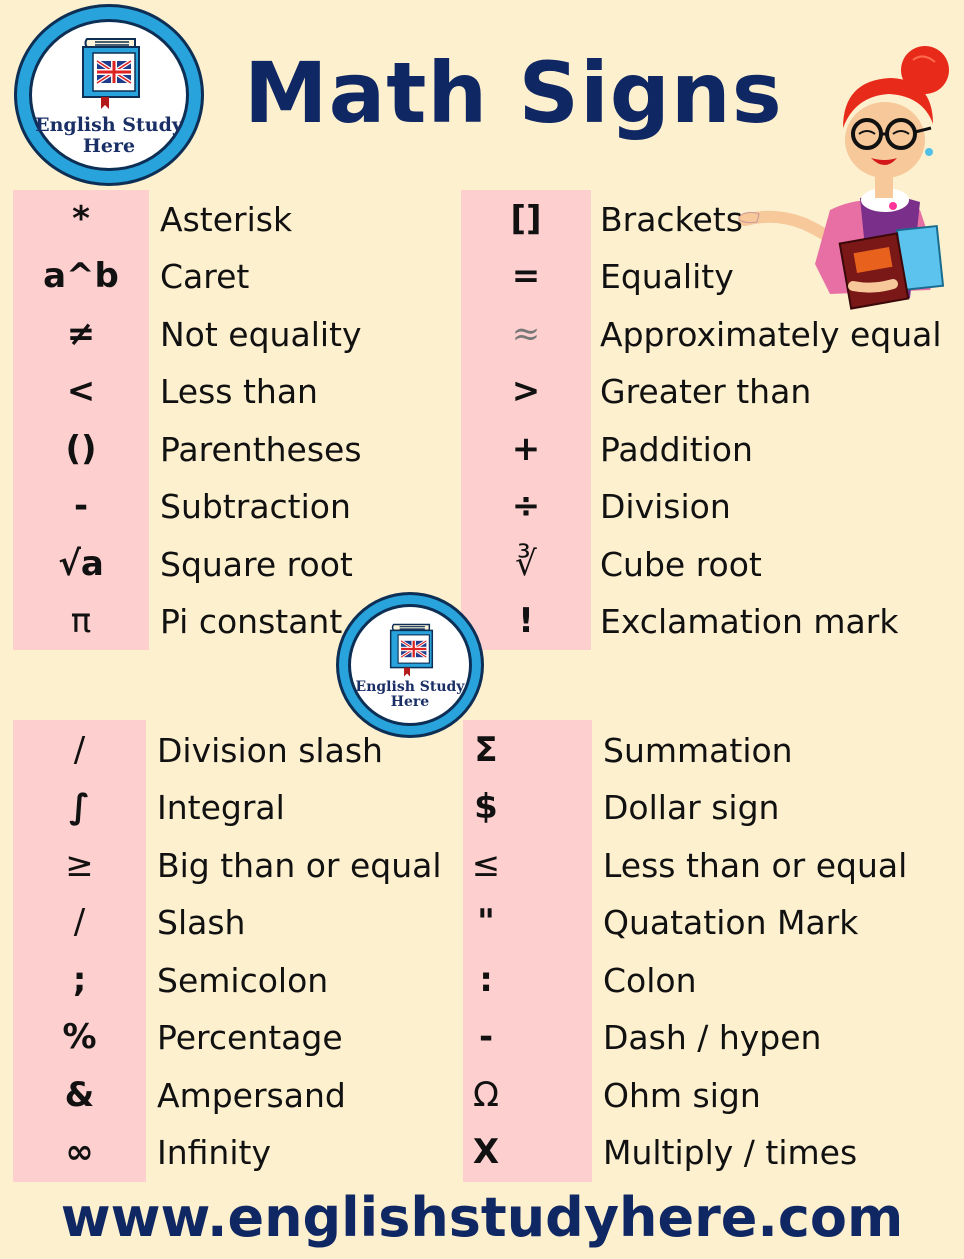 The width and height of the screenshot is (964, 1259). I want to click on table-row: - Dash / hypen, so click(713, 1037).